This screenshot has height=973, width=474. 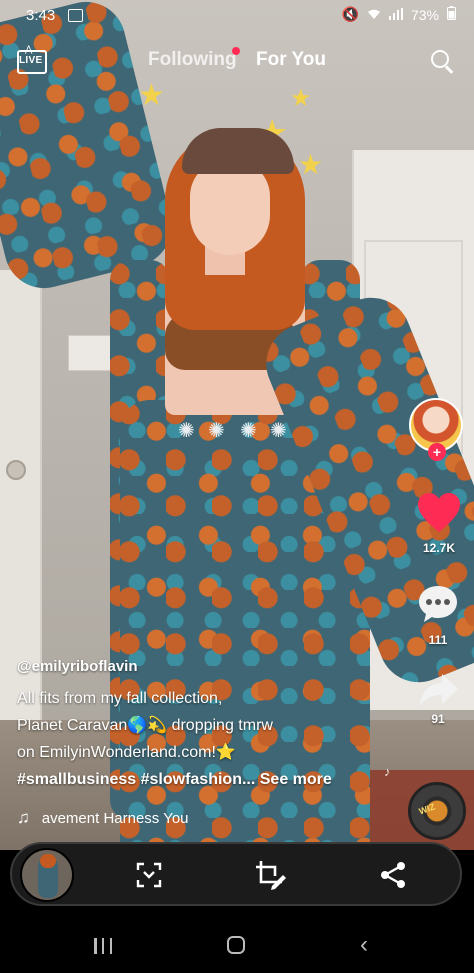 I want to click on video-belt: ✺ ✺ ✺ ✺, so click(x=232, y=431).